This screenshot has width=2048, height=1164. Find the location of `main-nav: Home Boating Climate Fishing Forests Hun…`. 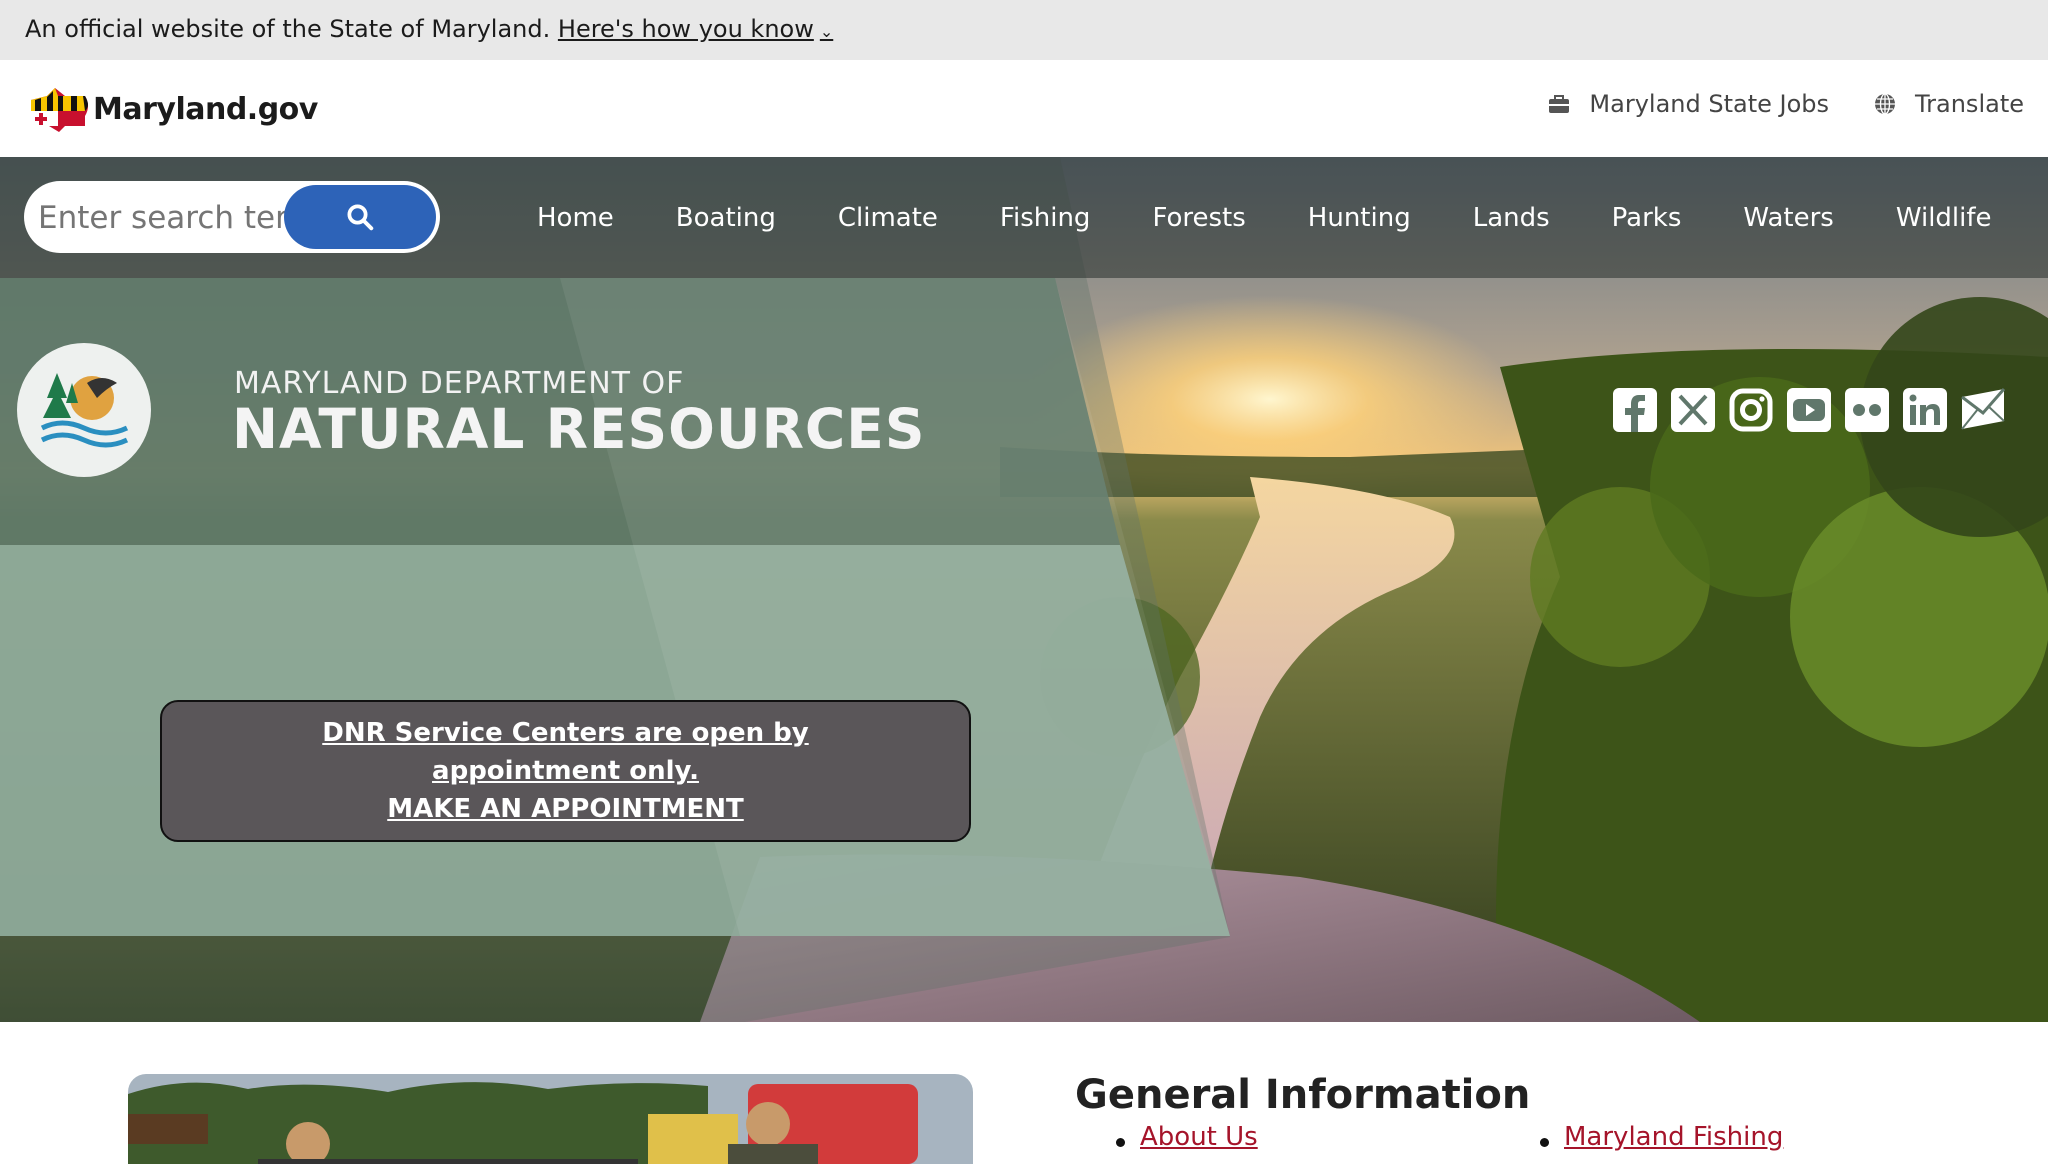

main-nav: Home Boating Climate Fishing Forests Hun… is located at coordinates (1264, 217).